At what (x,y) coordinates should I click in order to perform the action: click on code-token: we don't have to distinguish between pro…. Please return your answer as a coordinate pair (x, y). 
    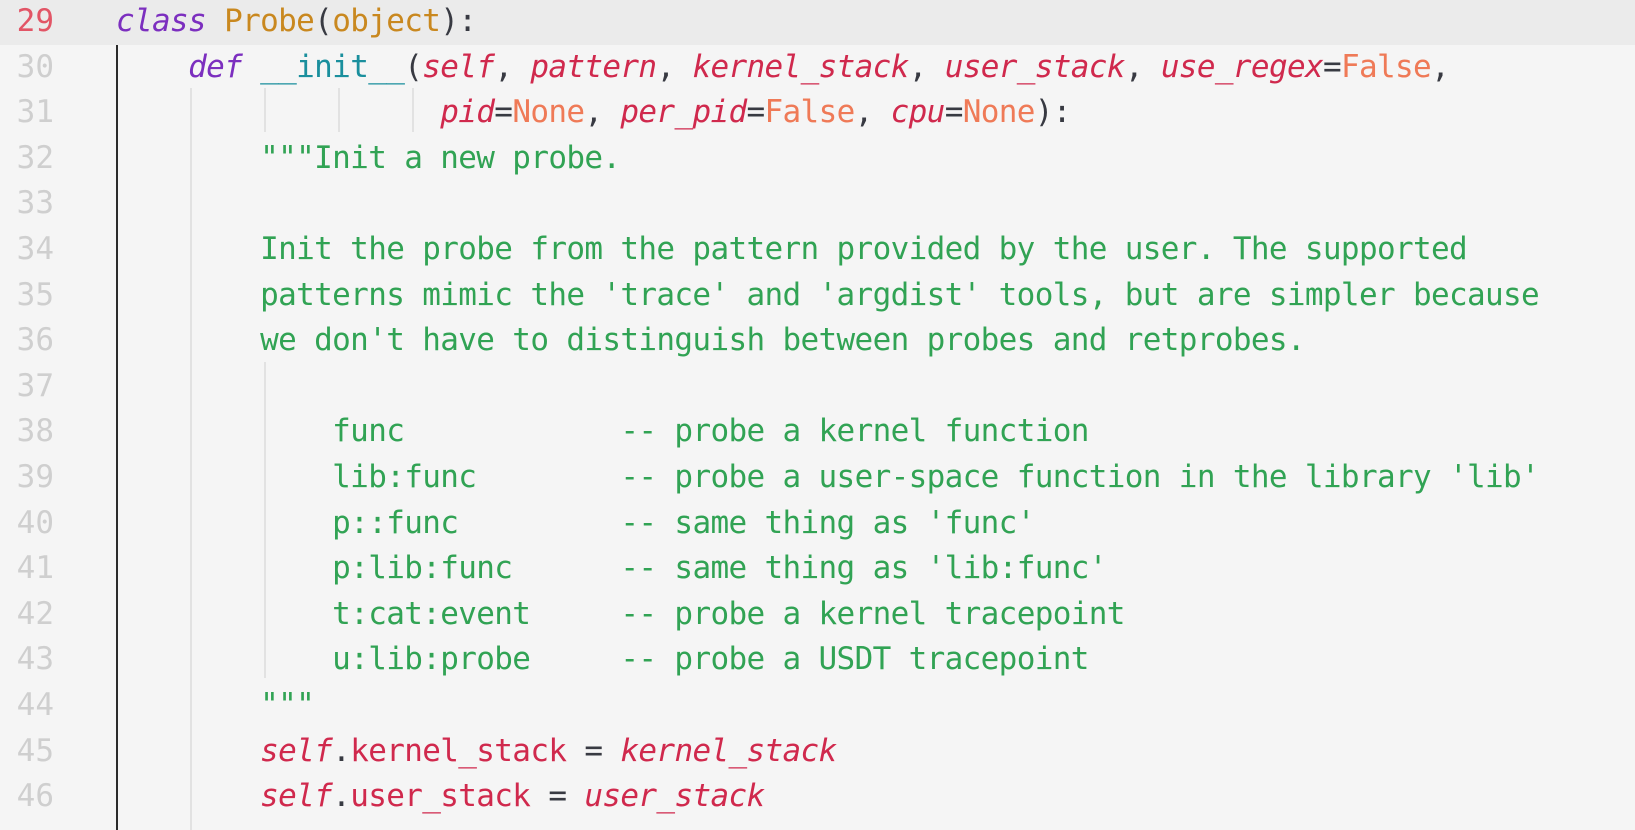
    Looking at the image, I should click on (782, 340).